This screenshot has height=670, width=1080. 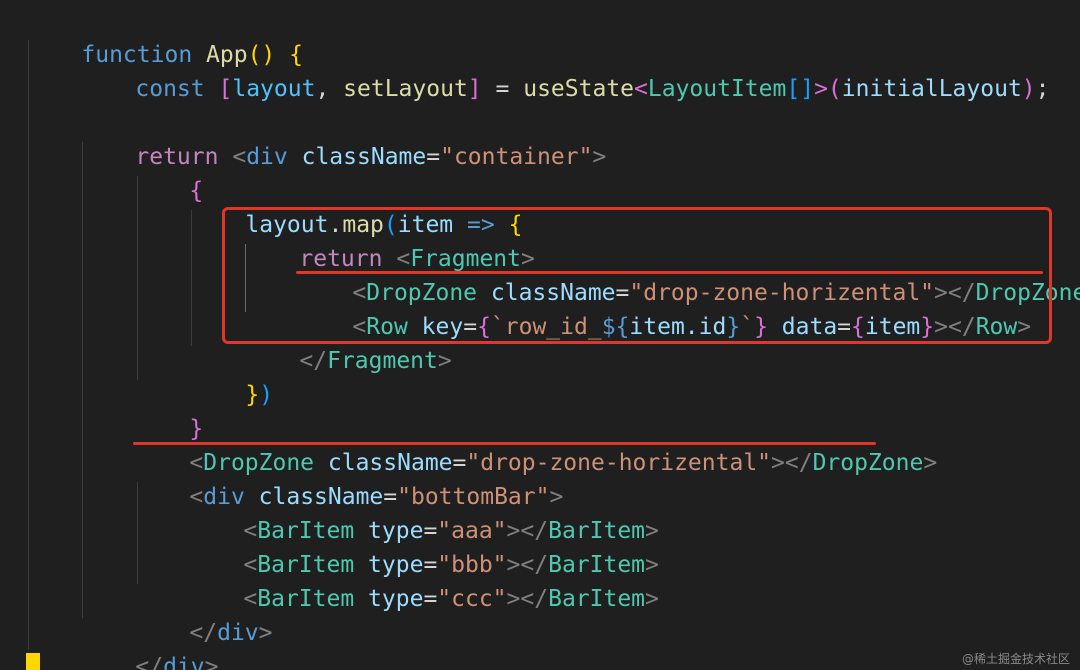 I want to click on tag-name-token: Fragment, so click(x=382, y=361).